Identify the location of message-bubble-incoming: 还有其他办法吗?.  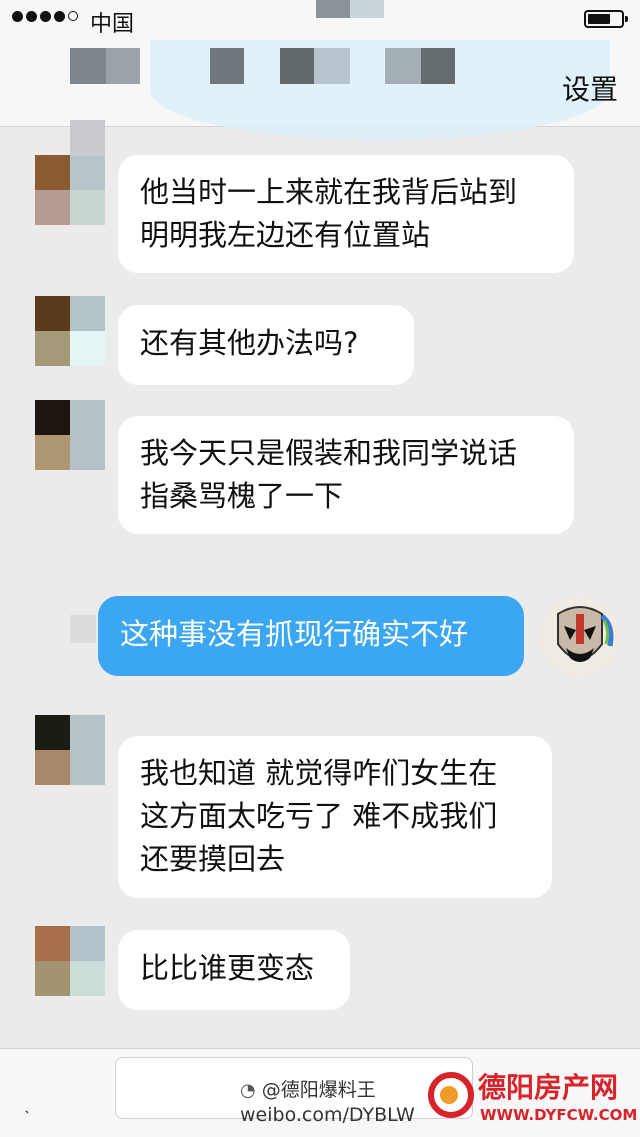
(266, 345).